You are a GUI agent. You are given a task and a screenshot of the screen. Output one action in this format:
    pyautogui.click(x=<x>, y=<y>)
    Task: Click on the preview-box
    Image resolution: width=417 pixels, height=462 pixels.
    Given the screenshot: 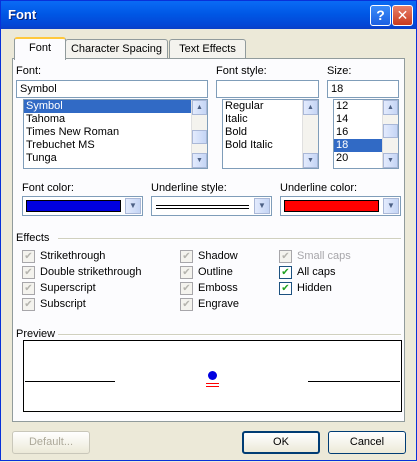 What is the action you would take?
    pyautogui.click(x=212, y=376)
    